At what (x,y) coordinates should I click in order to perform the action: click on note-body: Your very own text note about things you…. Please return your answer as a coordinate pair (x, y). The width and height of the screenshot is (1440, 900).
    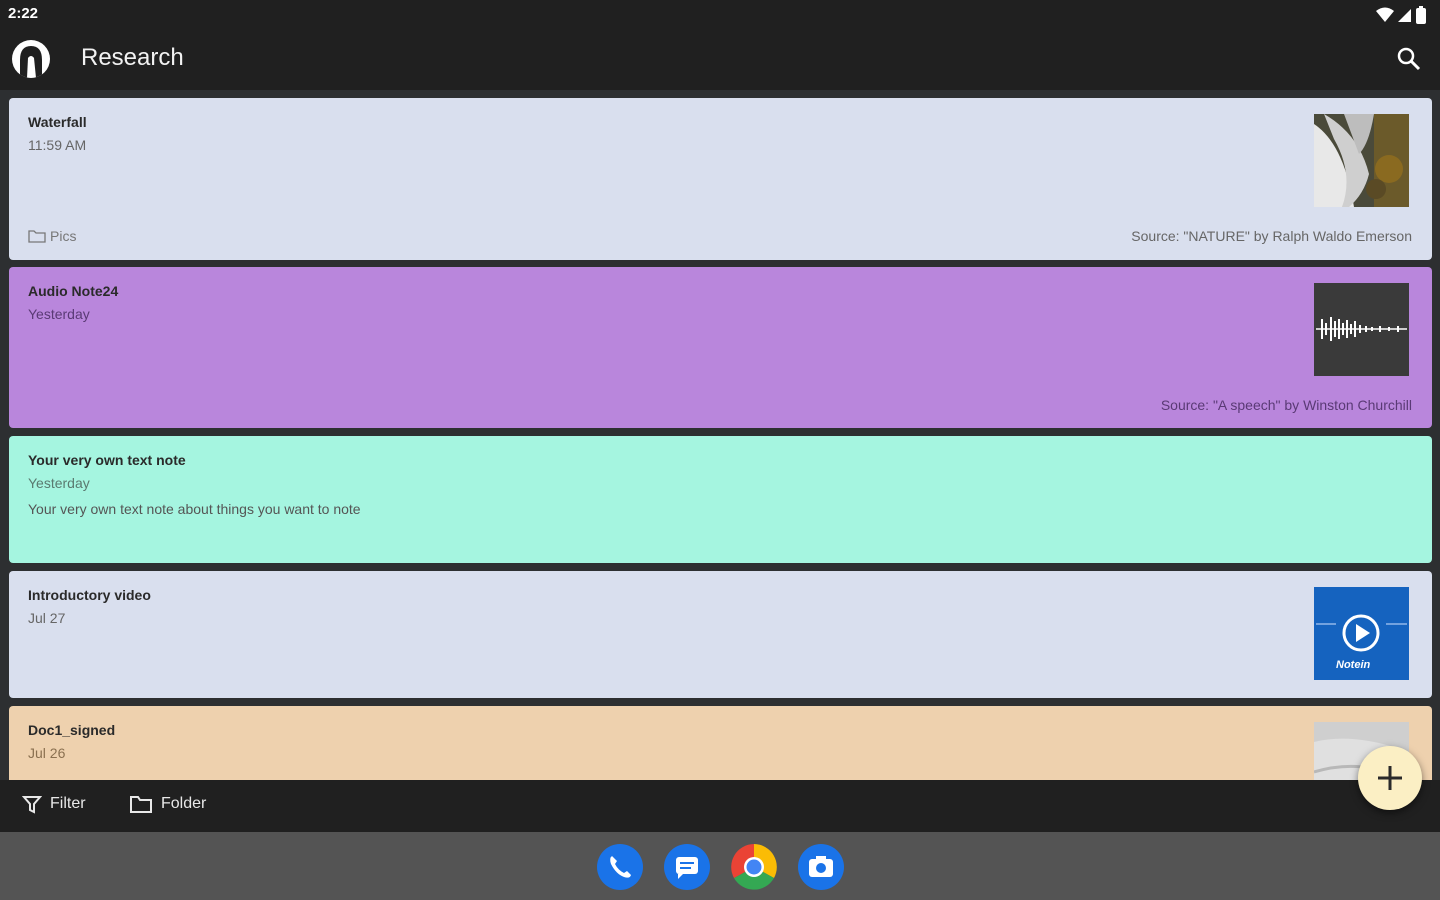
    Looking at the image, I should click on (194, 509).